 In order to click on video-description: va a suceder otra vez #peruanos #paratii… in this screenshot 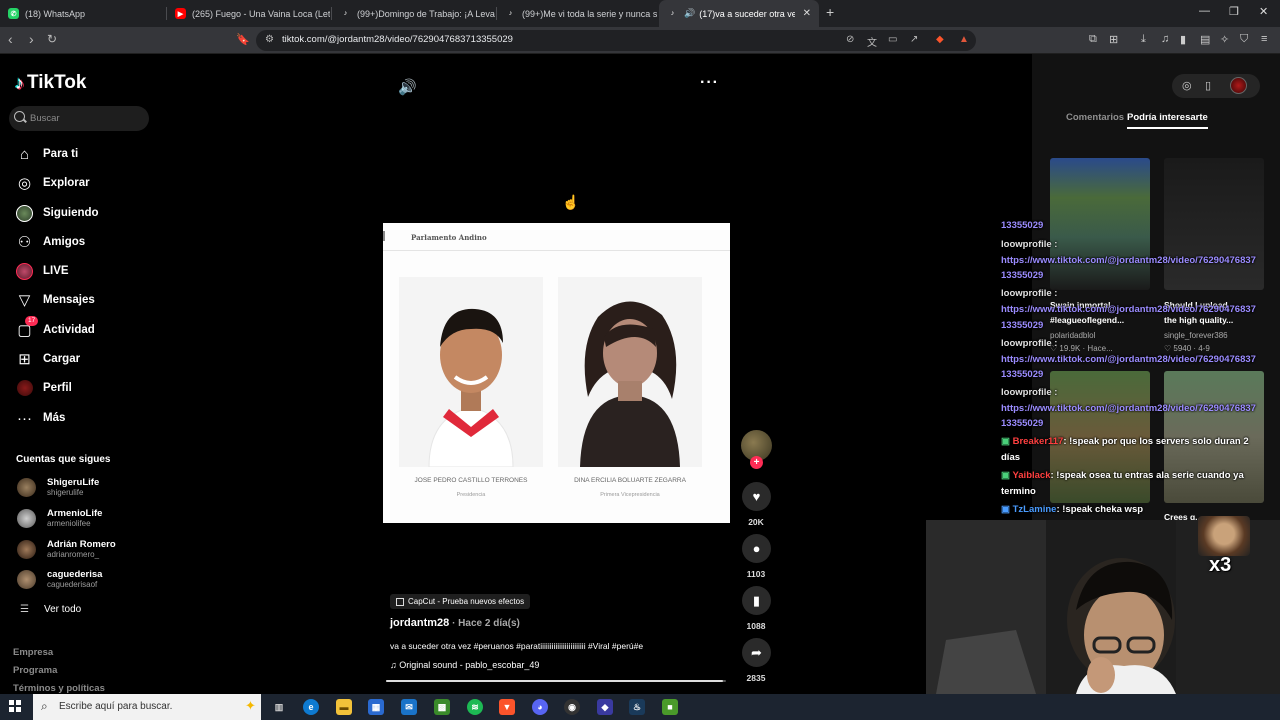, I will do `click(550, 646)`.